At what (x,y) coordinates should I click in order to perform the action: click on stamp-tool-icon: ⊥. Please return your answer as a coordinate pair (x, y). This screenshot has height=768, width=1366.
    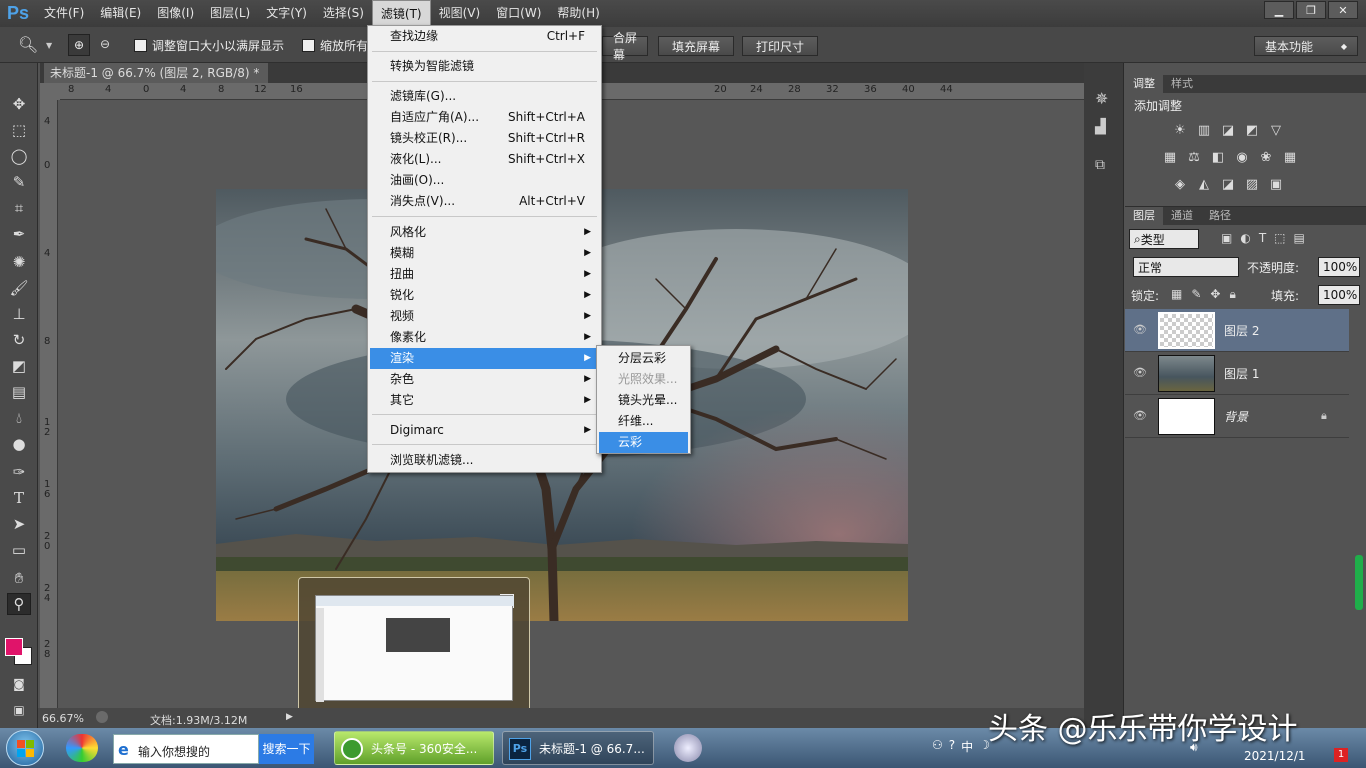
    Looking at the image, I should click on (19, 314).